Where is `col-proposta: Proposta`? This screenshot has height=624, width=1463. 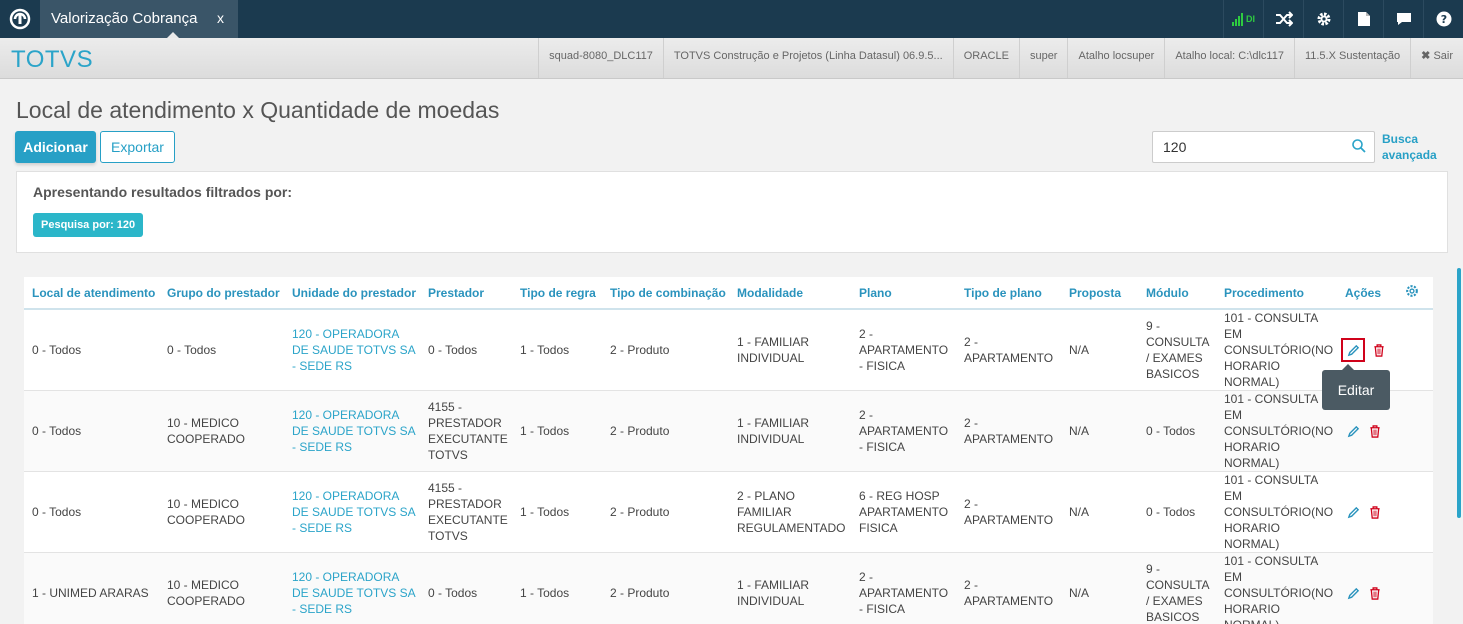 col-proposta: Proposta is located at coordinates (1099, 293).